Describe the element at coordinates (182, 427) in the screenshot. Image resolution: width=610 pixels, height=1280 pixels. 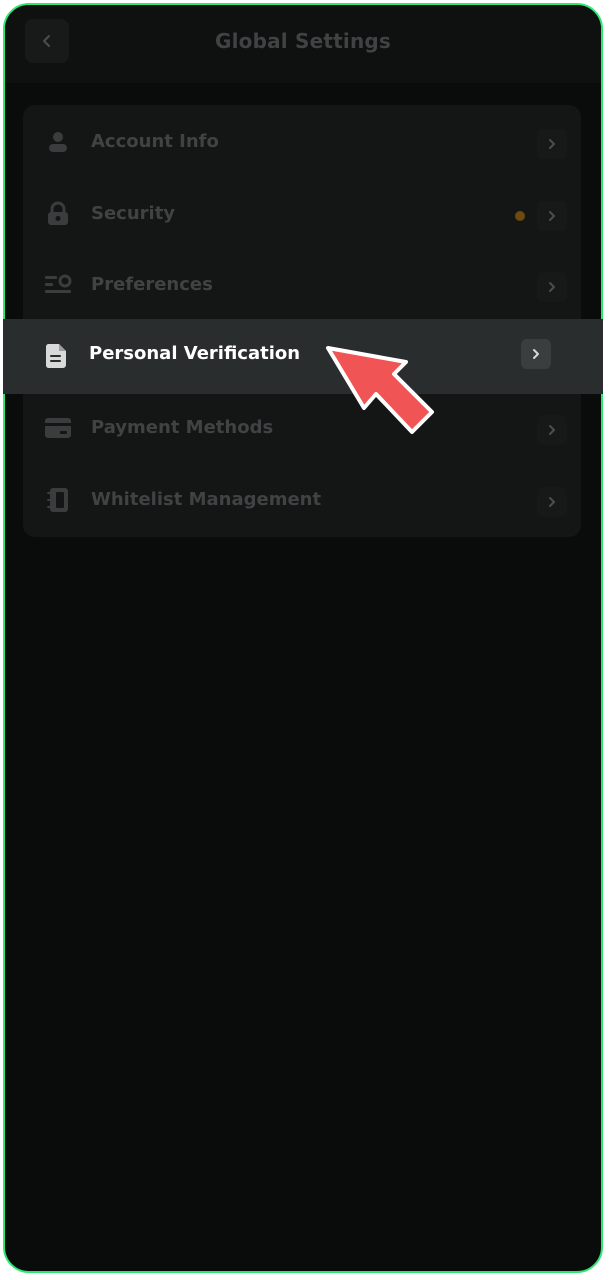
I see `menu-item-label: Payment Methods` at that location.